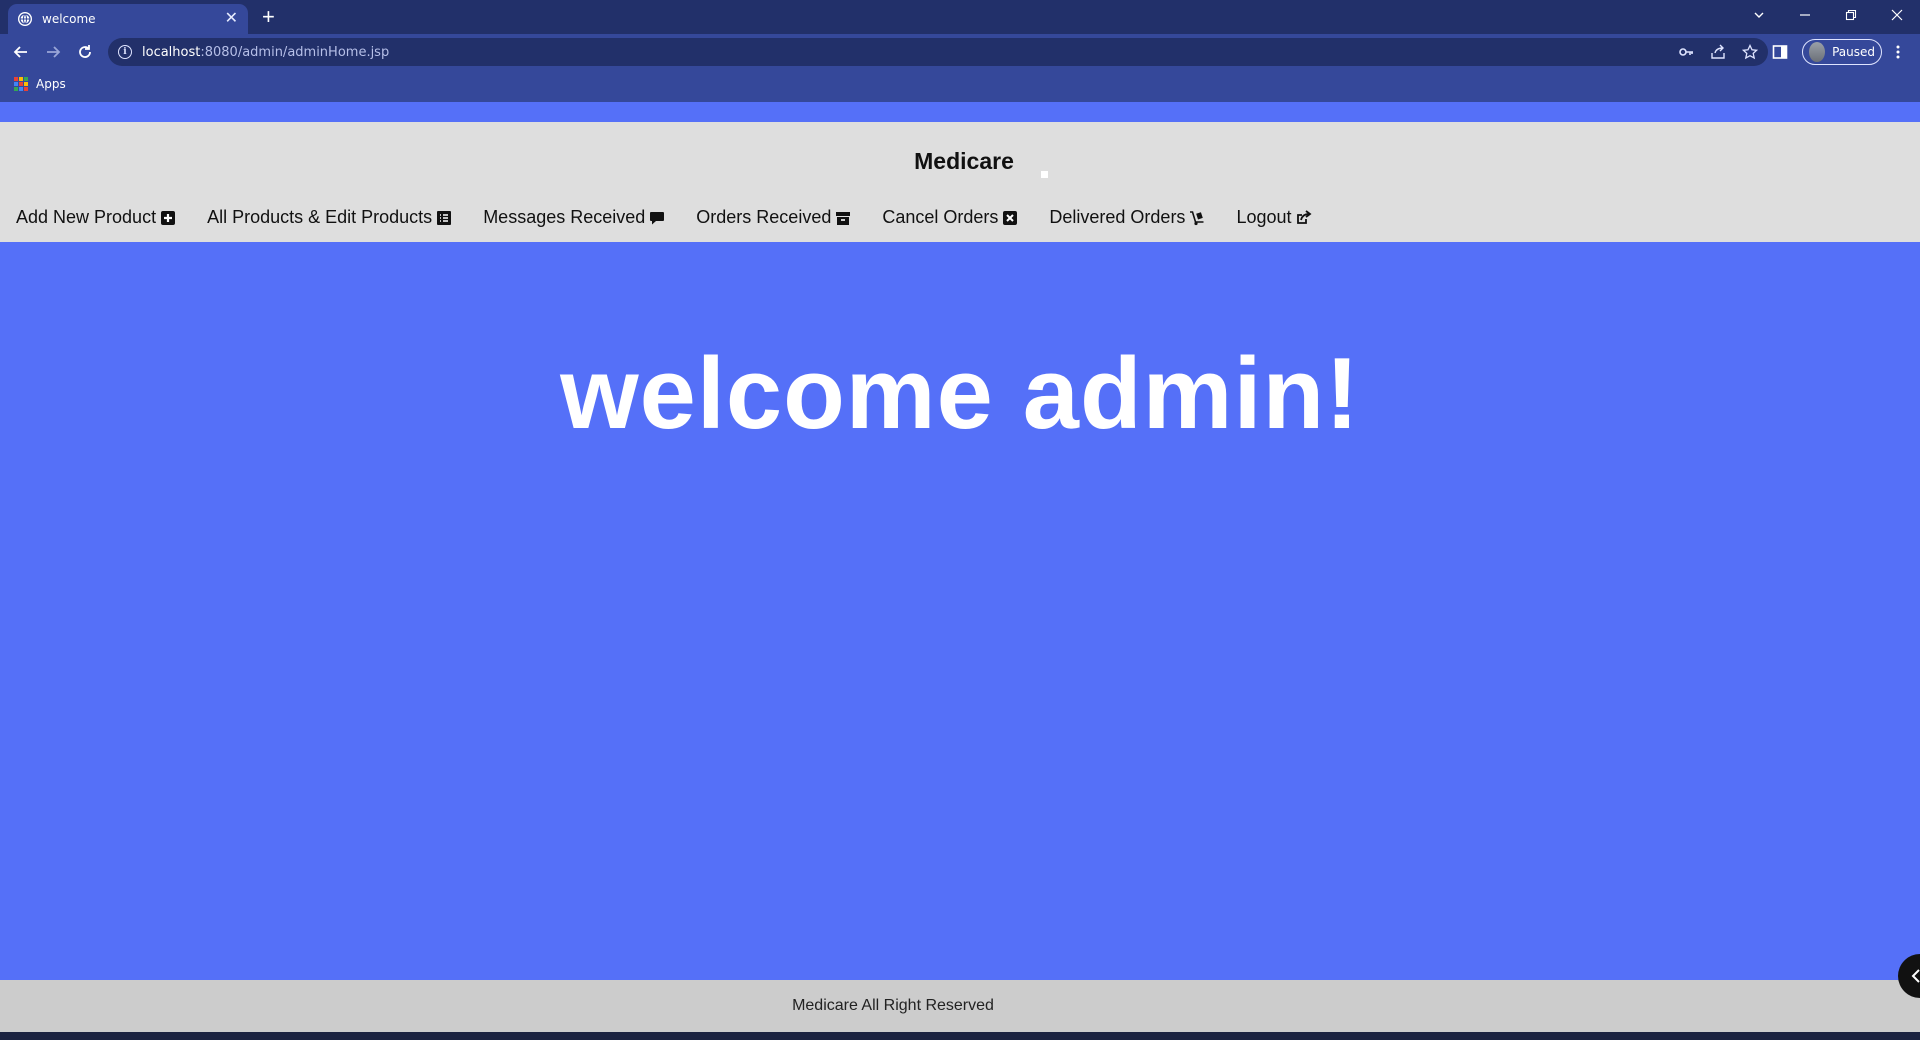 The image size is (1920, 1040). I want to click on nav-add-new-product: Add New Product, so click(96, 217).